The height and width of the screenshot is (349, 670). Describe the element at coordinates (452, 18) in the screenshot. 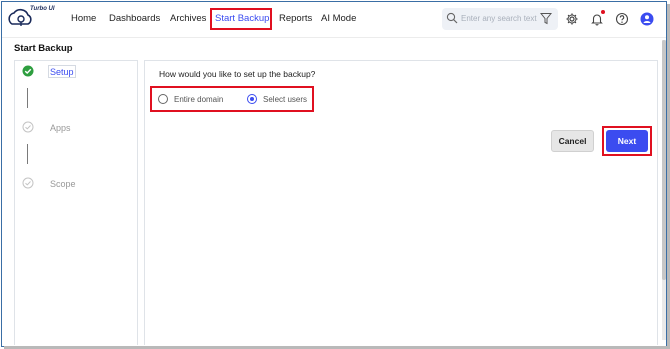

I see `search-icon` at that location.